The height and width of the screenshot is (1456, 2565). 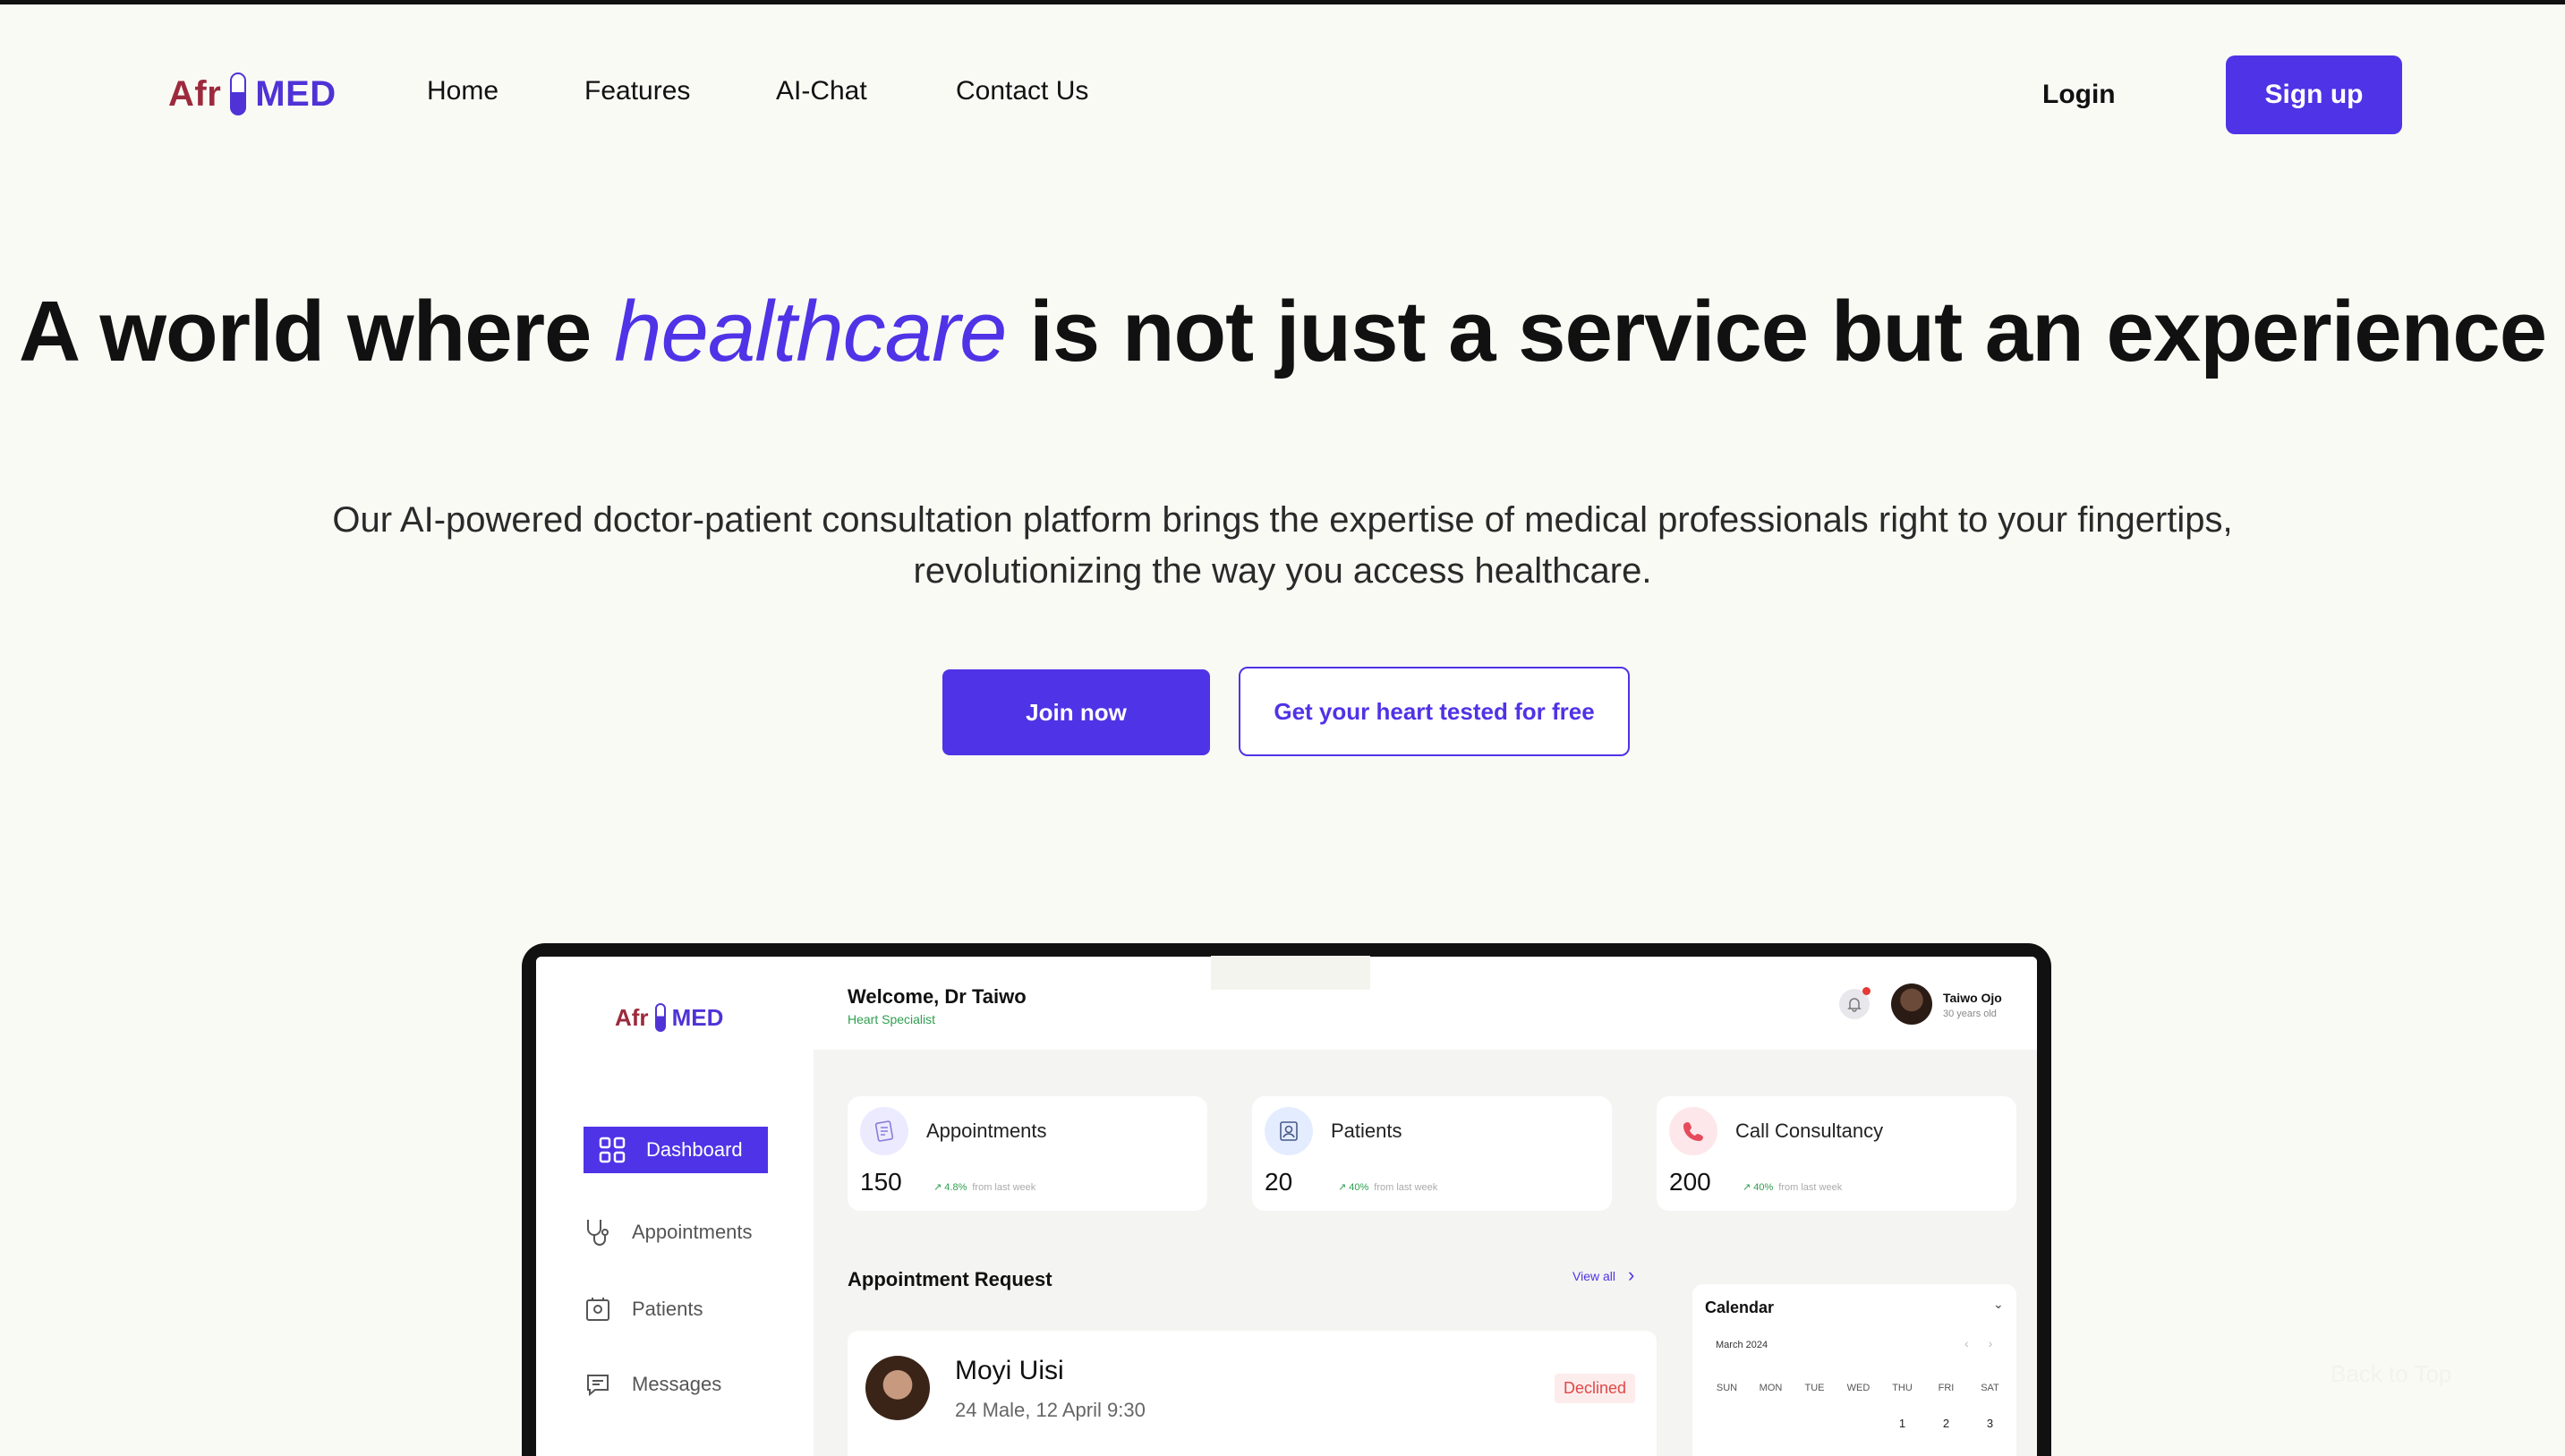 What do you see at coordinates (296, 94) in the screenshot?
I see `brand-part2: MED` at bounding box center [296, 94].